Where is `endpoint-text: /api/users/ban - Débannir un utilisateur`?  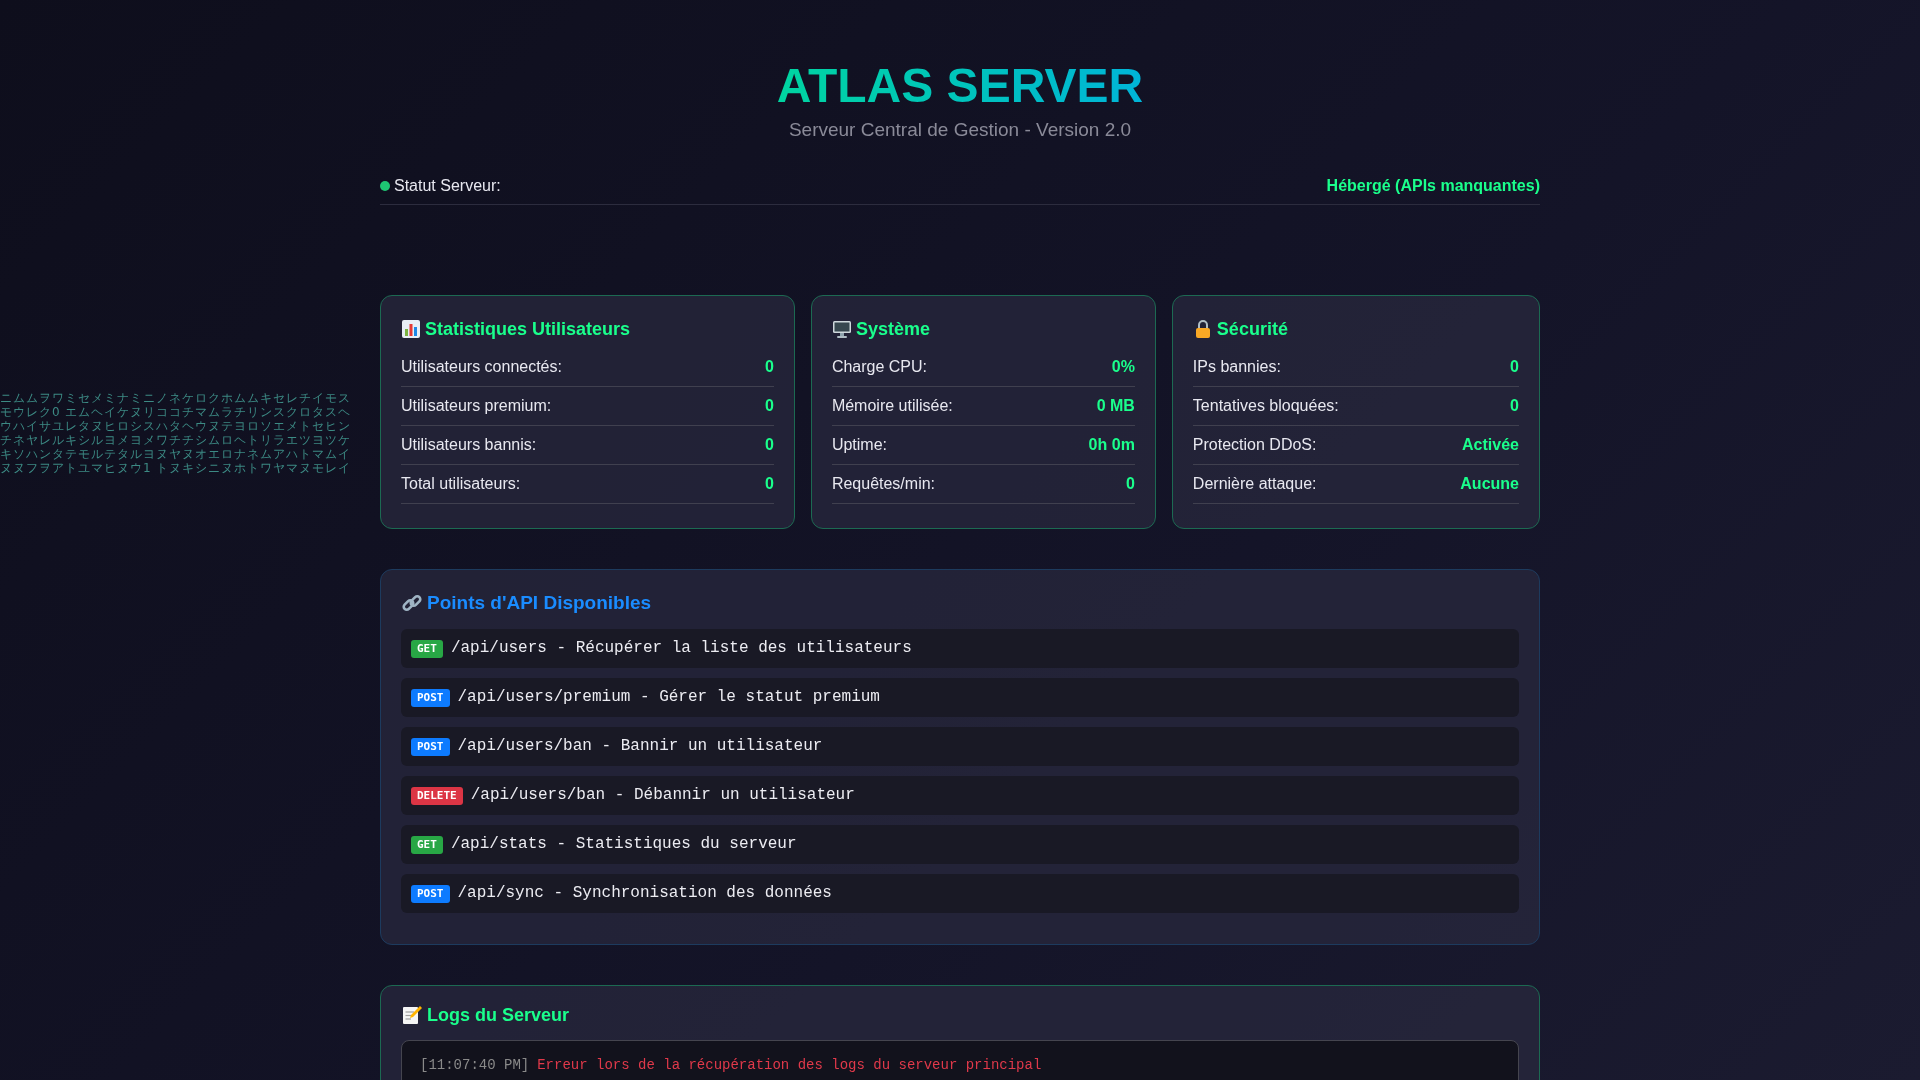 endpoint-text: /api/users/ban - Débannir un utilisateur is located at coordinates (662, 795).